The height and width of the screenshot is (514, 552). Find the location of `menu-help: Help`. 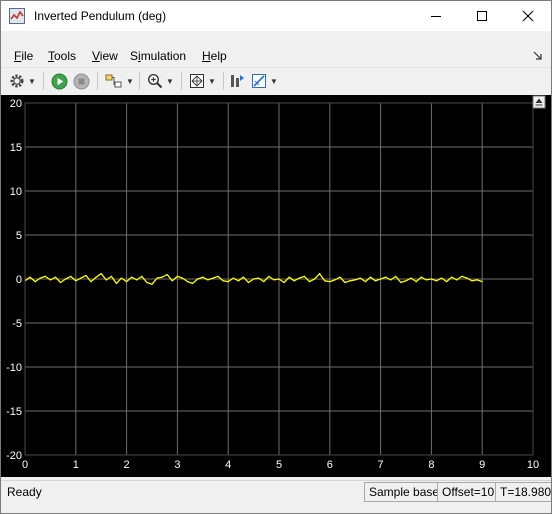

menu-help: Help is located at coordinates (214, 56).